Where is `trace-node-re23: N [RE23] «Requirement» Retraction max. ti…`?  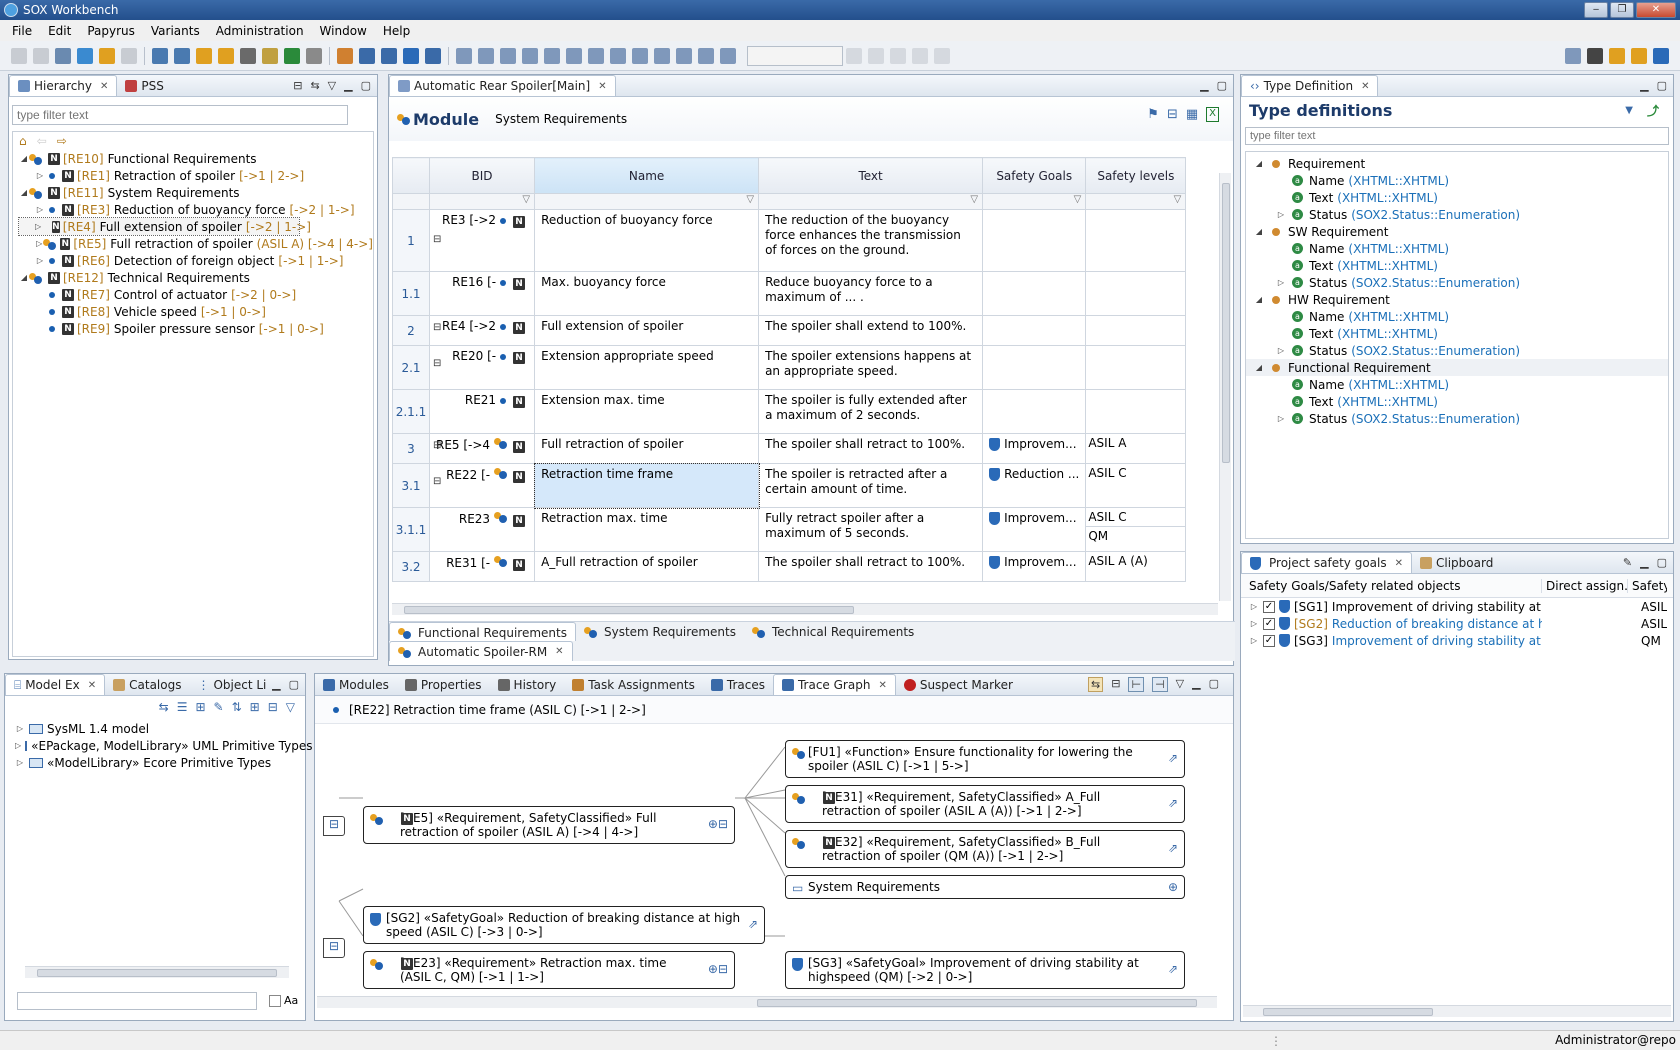 trace-node-re23: N [RE23] «Requirement» Retraction max. ti… is located at coordinates (549, 970).